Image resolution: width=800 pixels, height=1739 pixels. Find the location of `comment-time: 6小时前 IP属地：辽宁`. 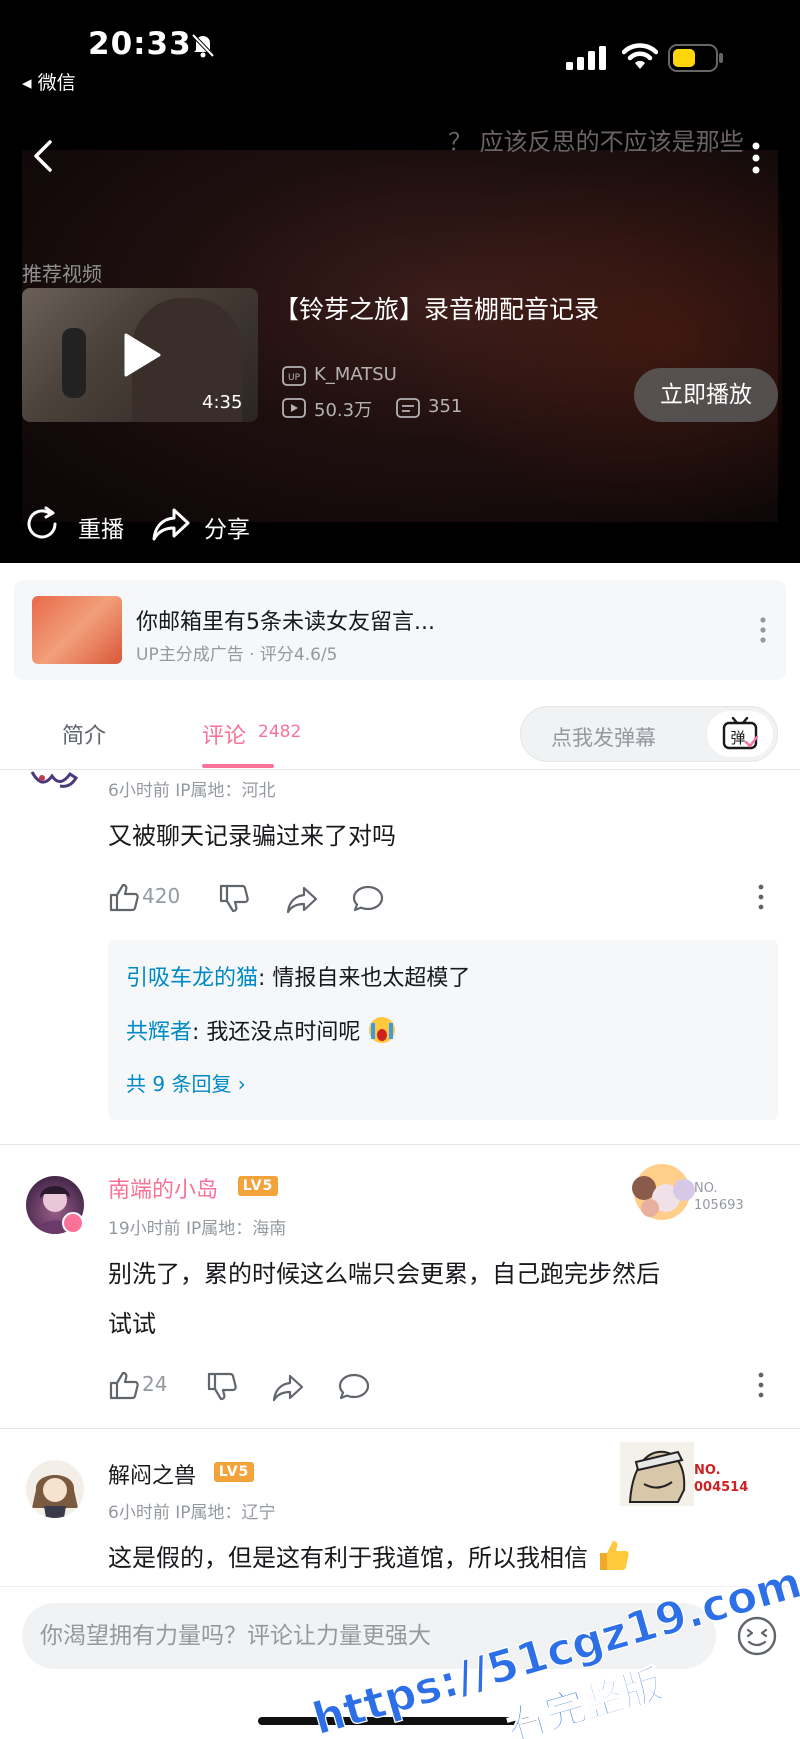

comment-time: 6小时前 IP属地：辽宁 is located at coordinates (192, 1513).